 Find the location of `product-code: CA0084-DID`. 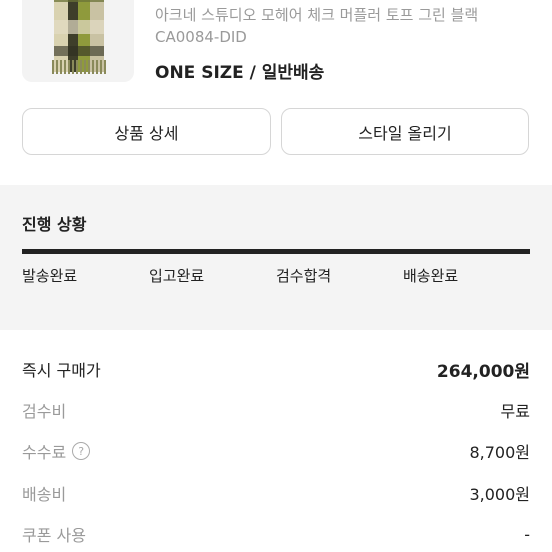

product-code: CA0084-DID is located at coordinates (201, 37).